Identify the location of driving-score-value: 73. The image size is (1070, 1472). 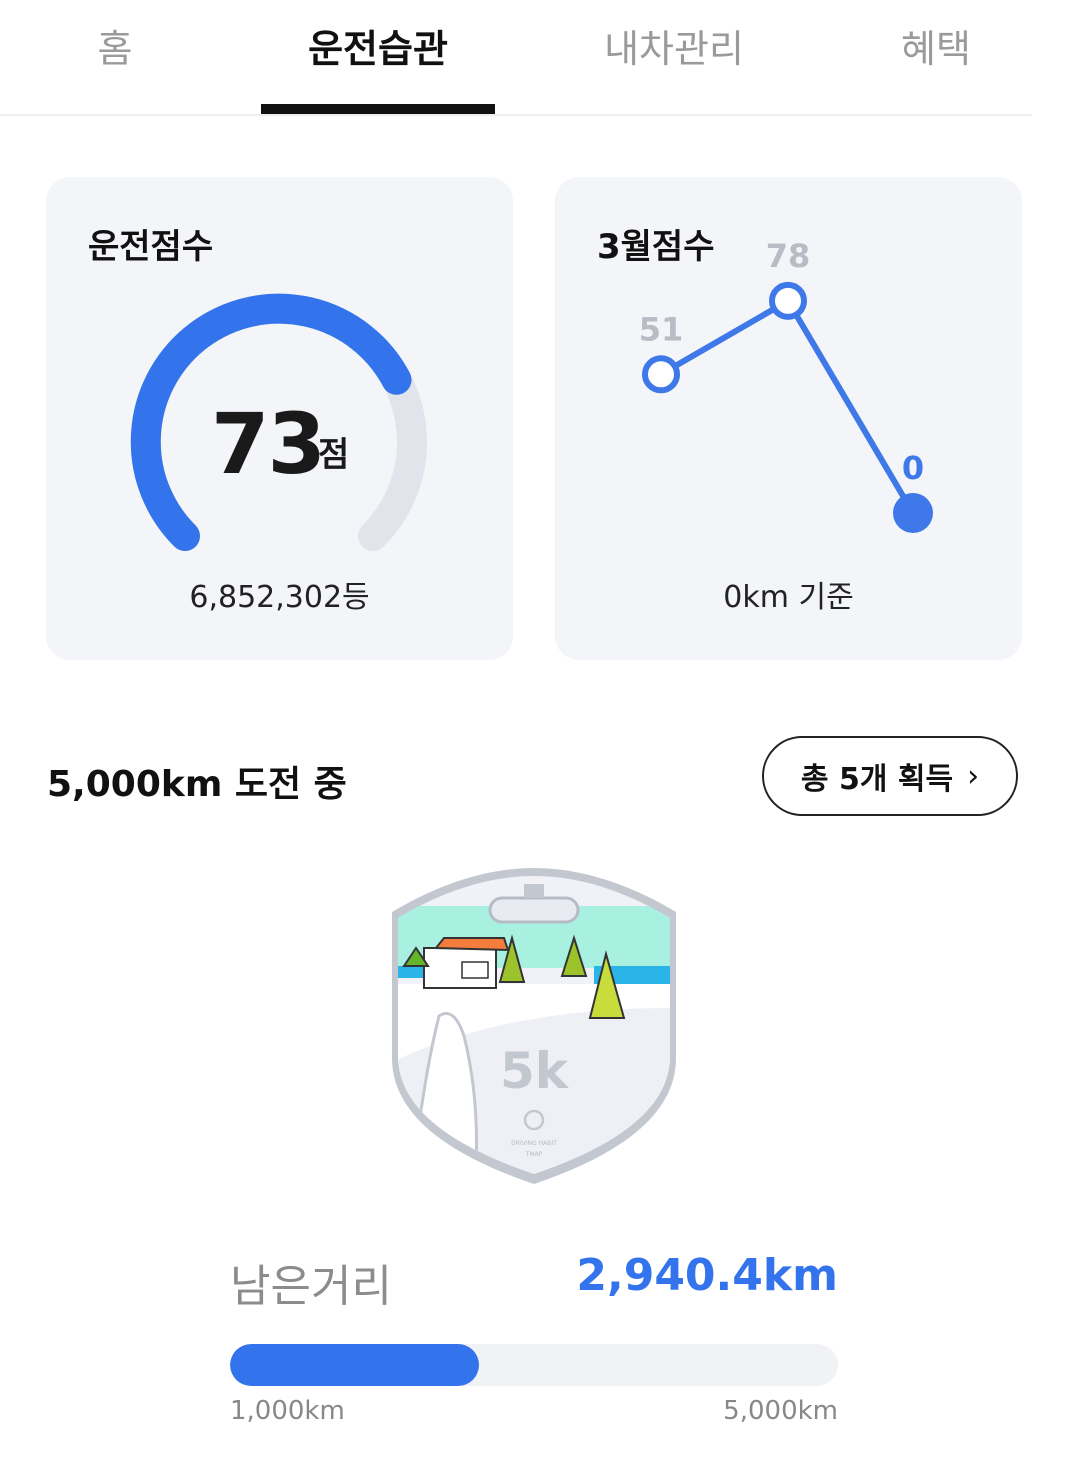
(268, 444).